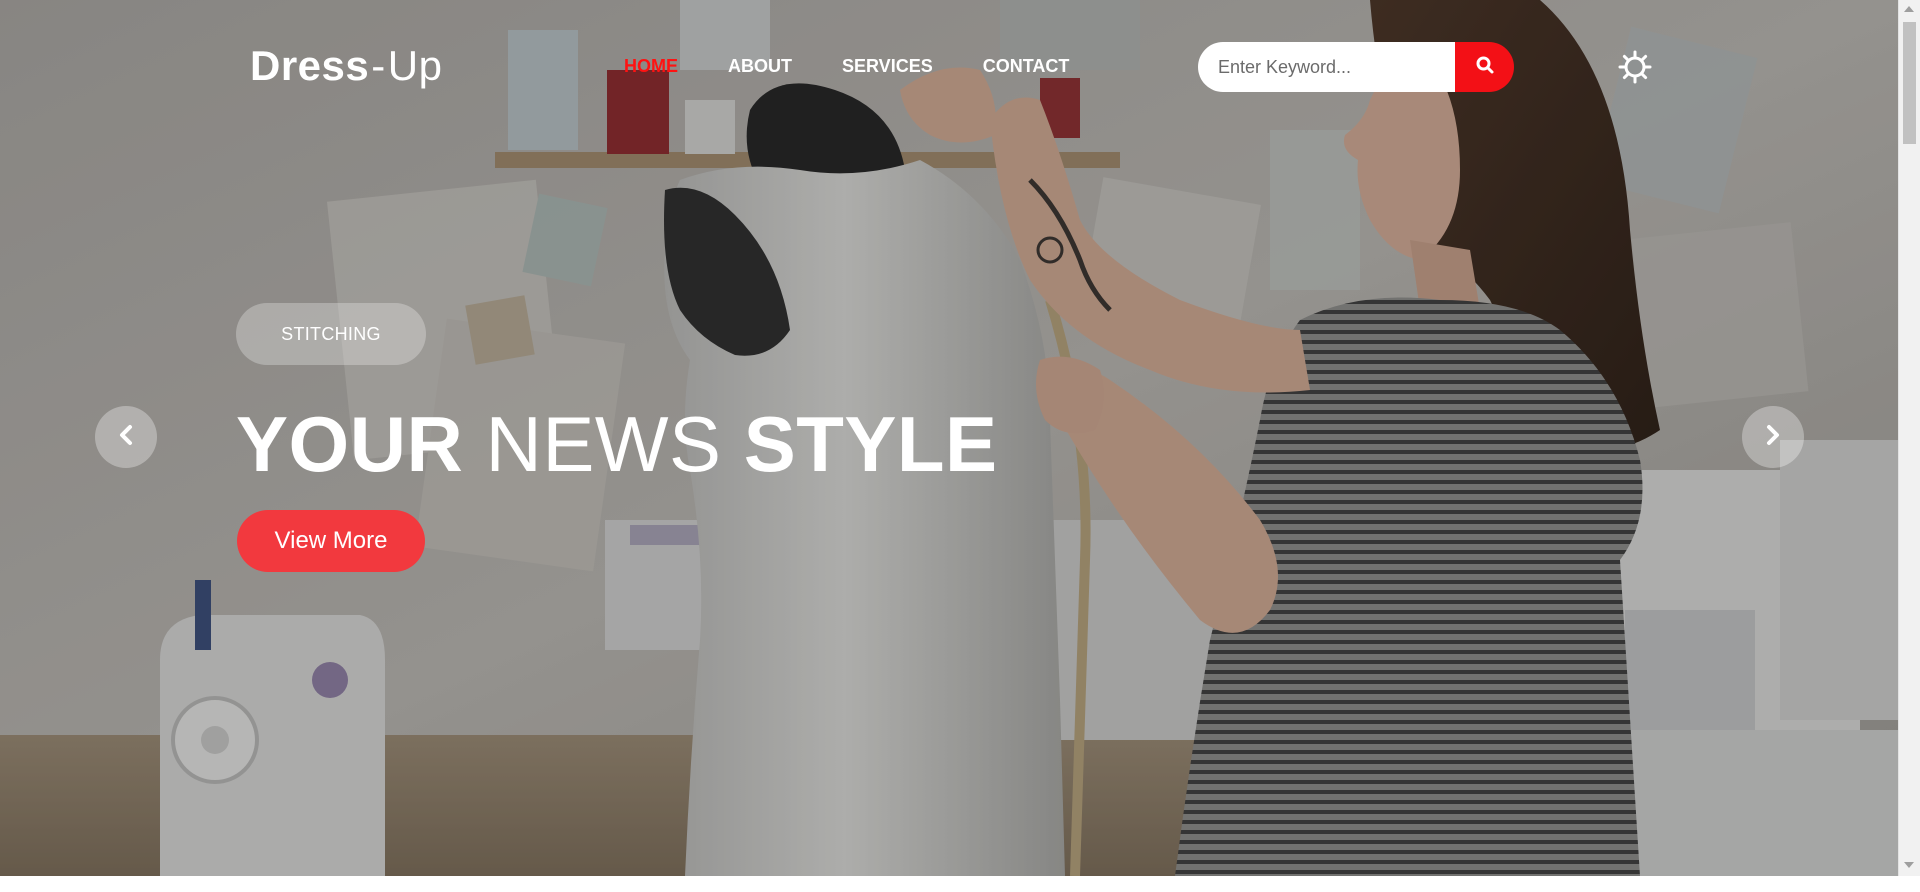 The height and width of the screenshot is (892, 1920). What do you see at coordinates (1909, 83) in the screenshot?
I see `scrollbar-thumb` at bounding box center [1909, 83].